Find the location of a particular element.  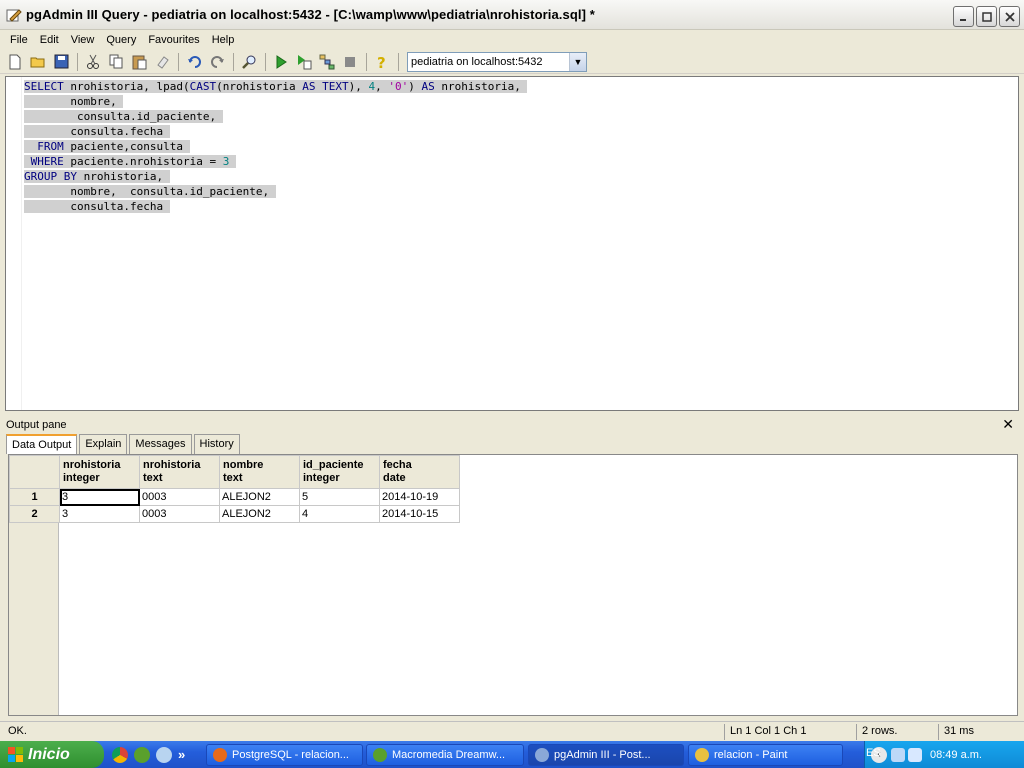

output-pane-header: Output pane ✕ is located at coordinates (512, 425).